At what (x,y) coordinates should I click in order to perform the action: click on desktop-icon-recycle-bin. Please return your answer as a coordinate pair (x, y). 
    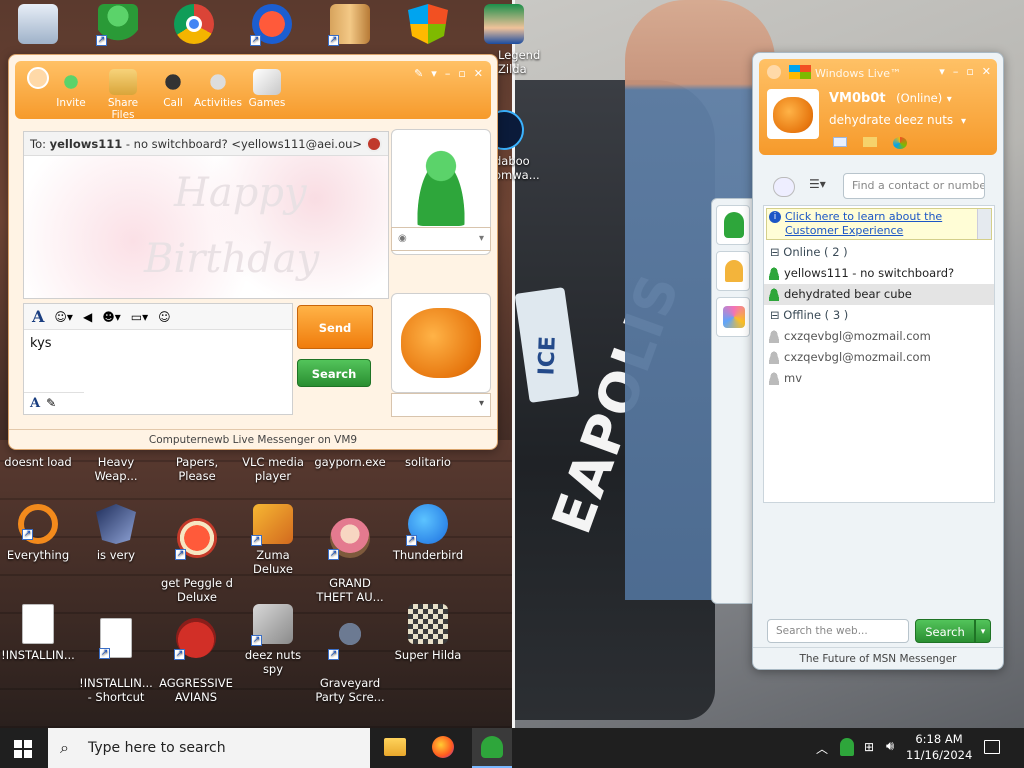
    Looking at the image, I should click on (38, 26).